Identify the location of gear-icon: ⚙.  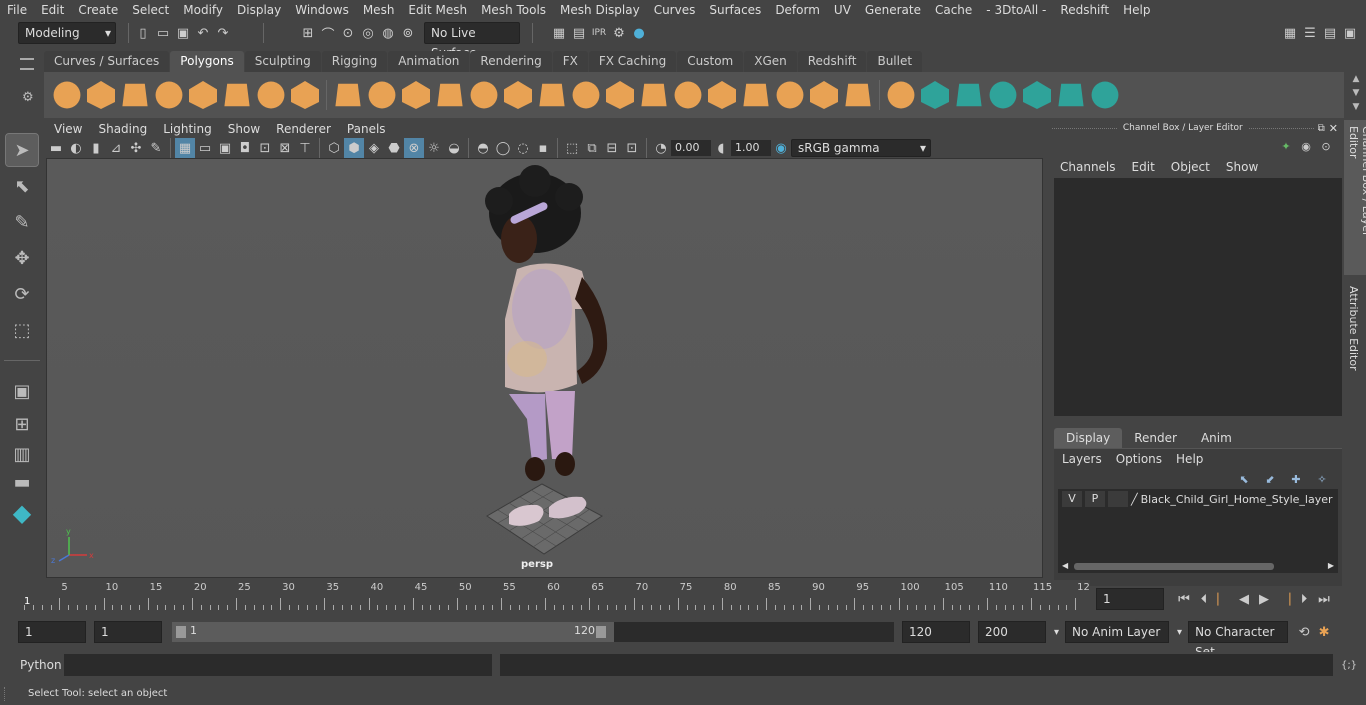
(28, 97).